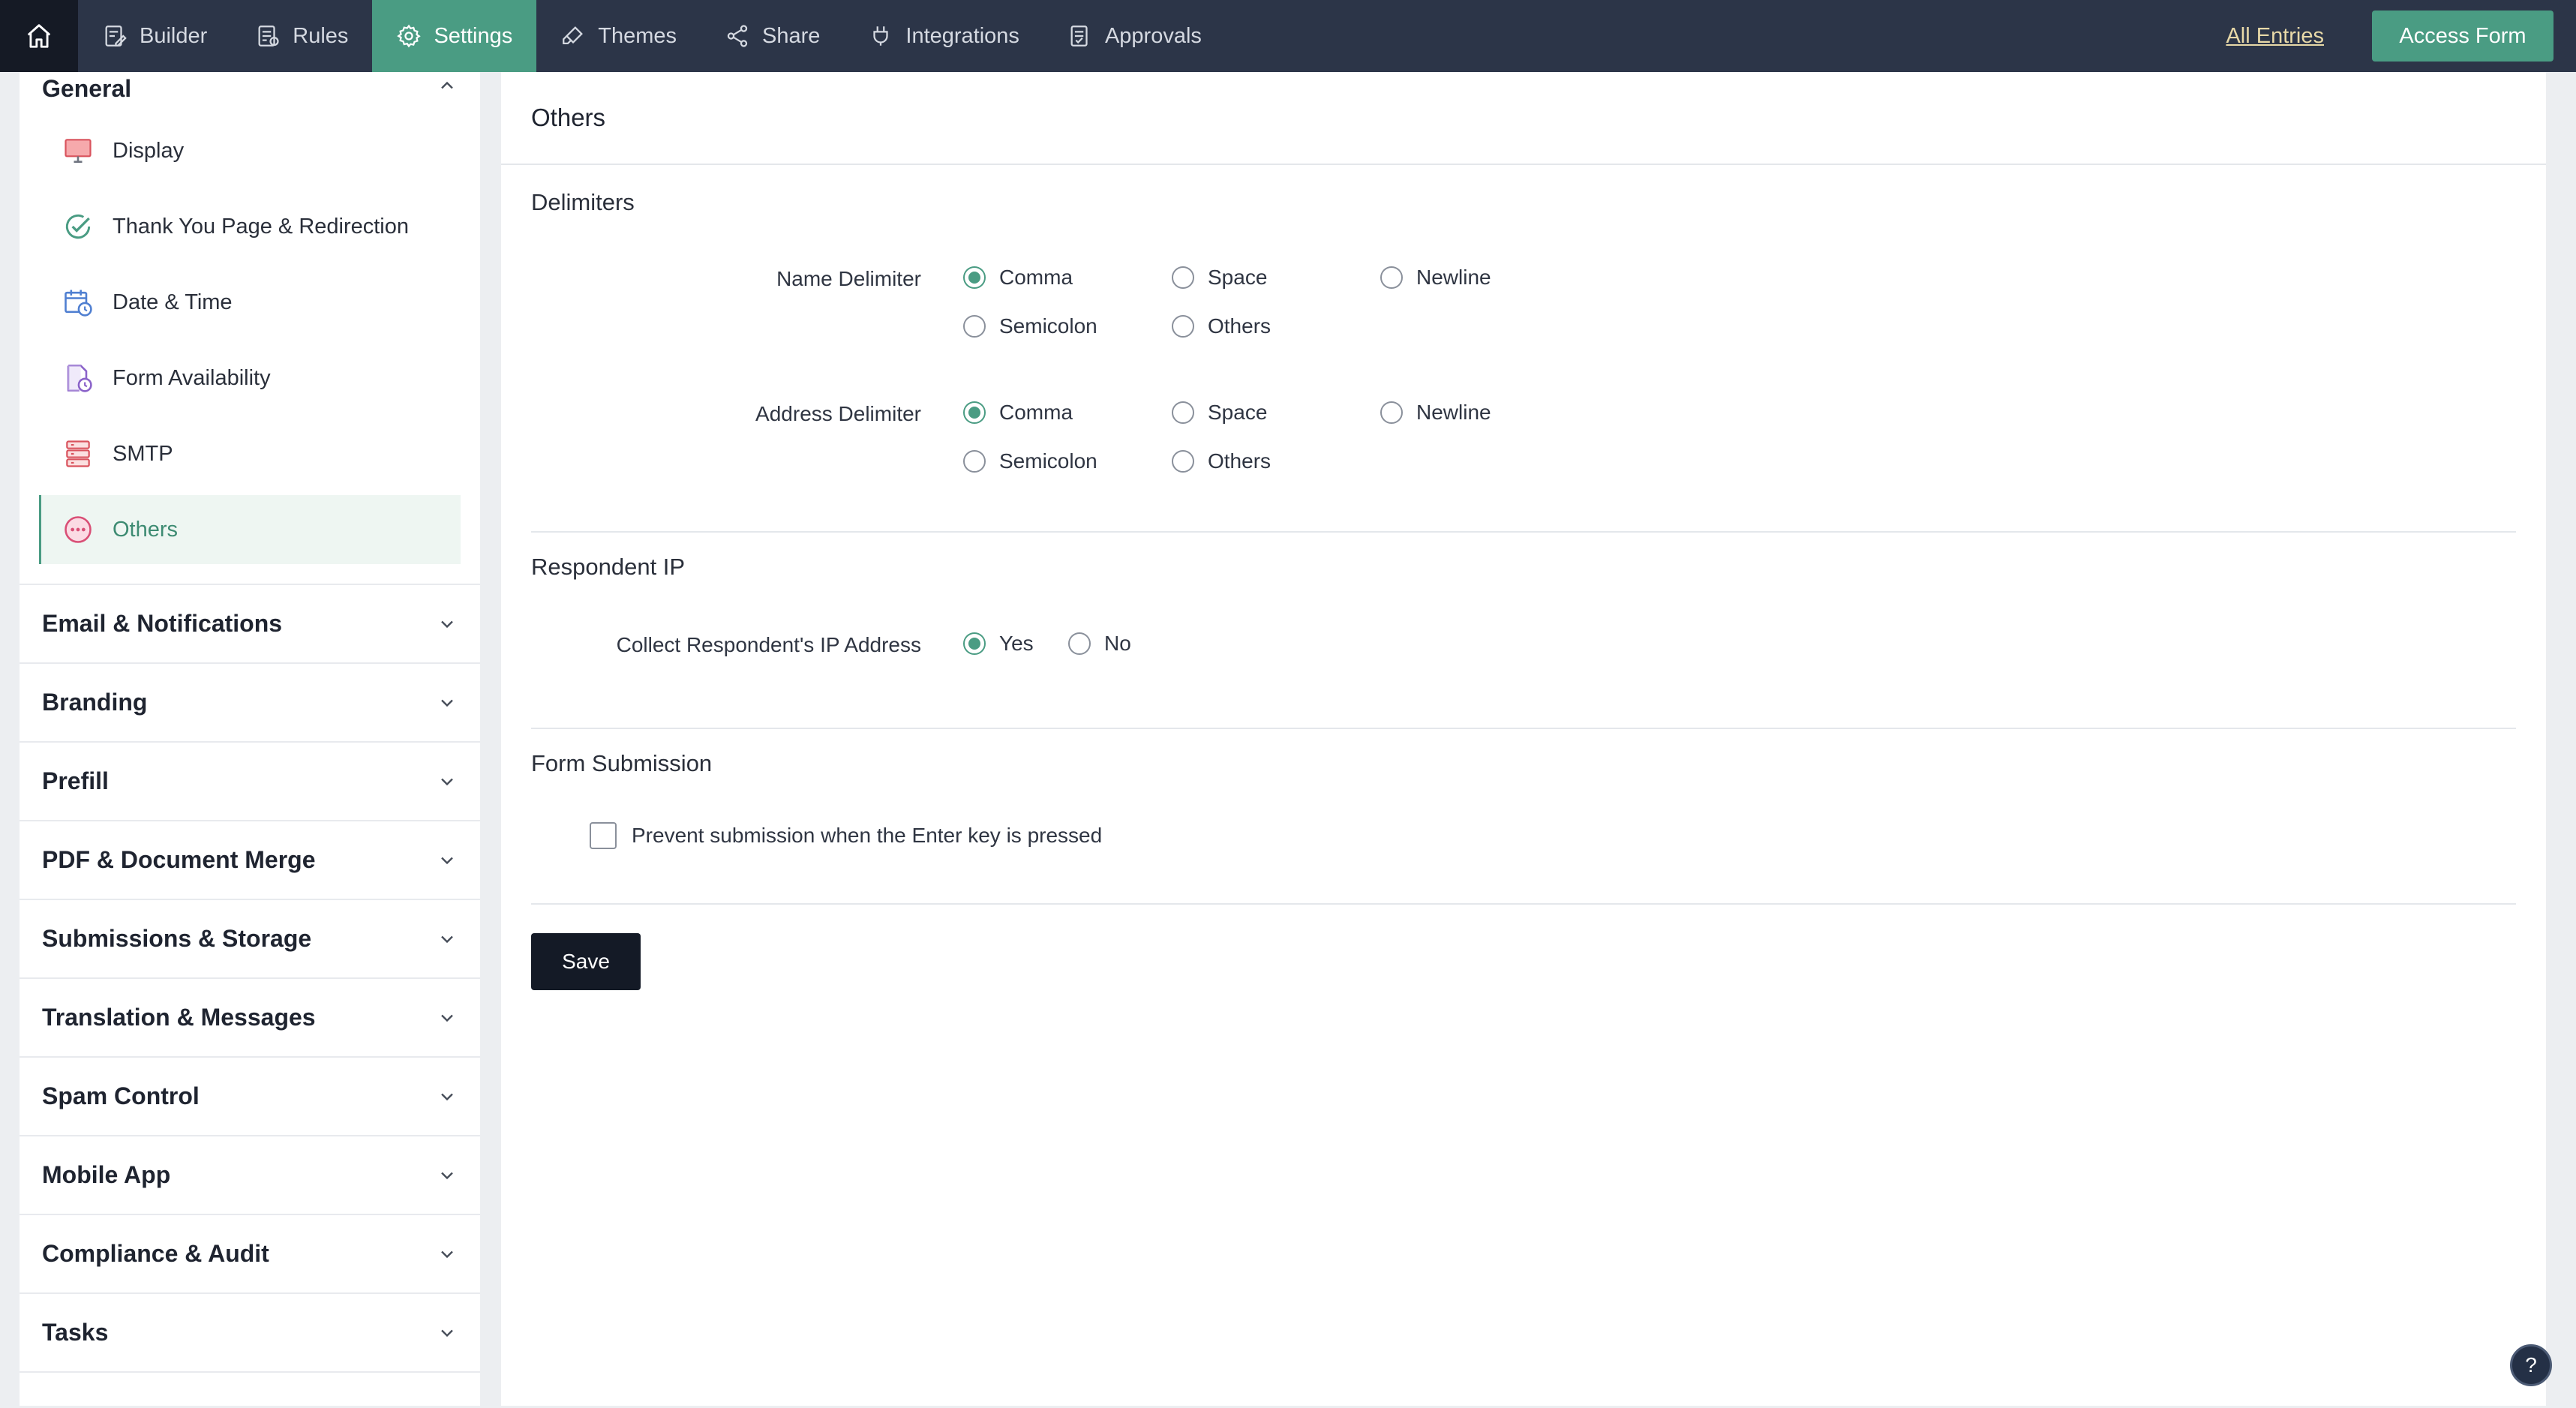 Image resolution: width=2576 pixels, height=1408 pixels. What do you see at coordinates (962, 35) in the screenshot?
I see `tab-label: Integrations` at bounding box center [962, 35].